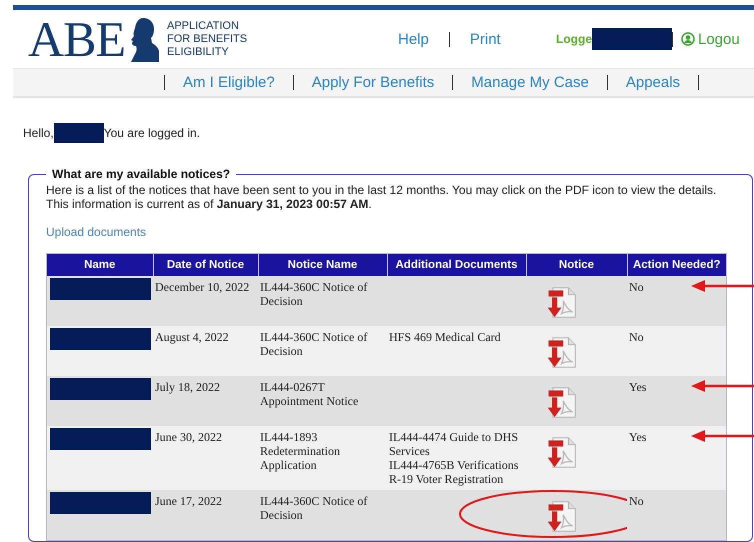 This screenshot has width=754, height=542. What do you see at coordinates (144, 40) in the screenshot?
I see `silhouette-icon` at bounding box center [144, 40].